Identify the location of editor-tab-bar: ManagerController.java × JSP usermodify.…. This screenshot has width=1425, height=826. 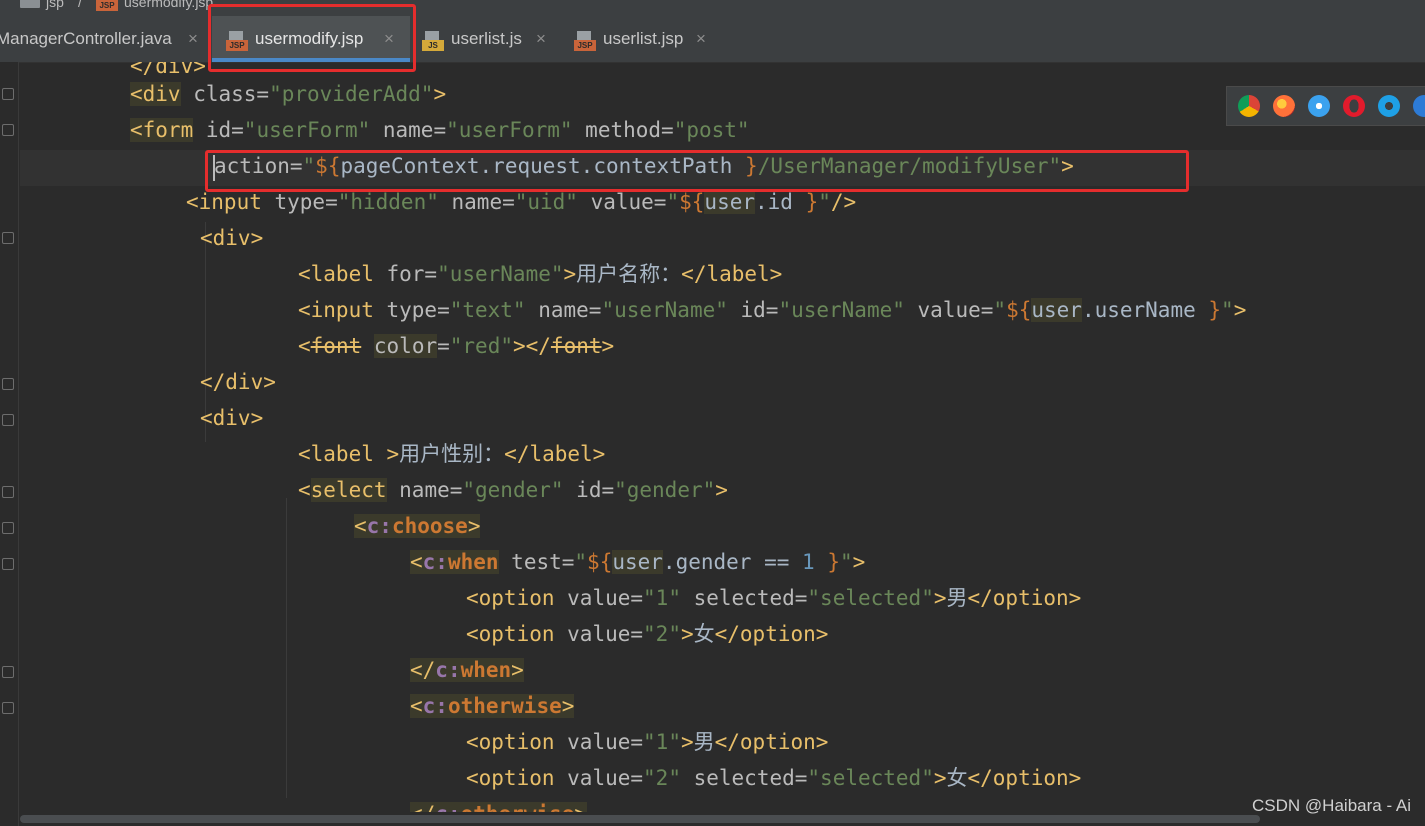
(712, 39).